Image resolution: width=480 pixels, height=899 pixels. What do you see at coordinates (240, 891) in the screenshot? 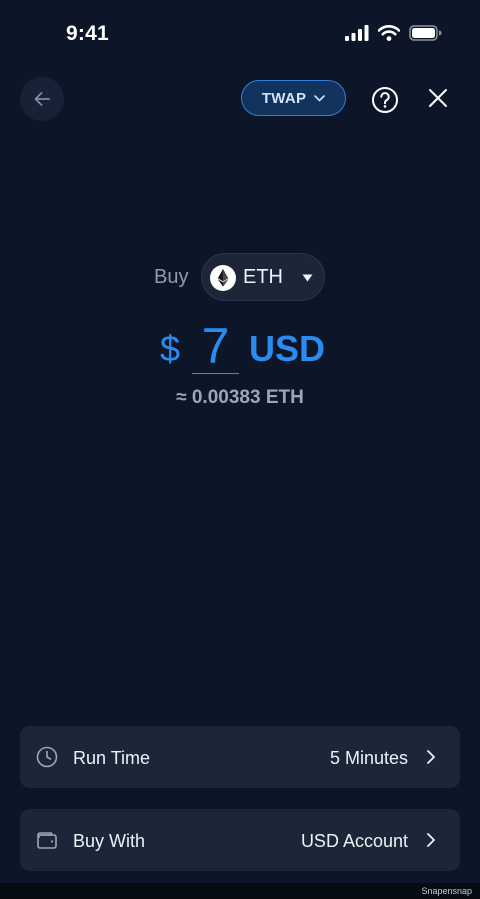
I see `bottom-strip` at bounding box center [240, 891].